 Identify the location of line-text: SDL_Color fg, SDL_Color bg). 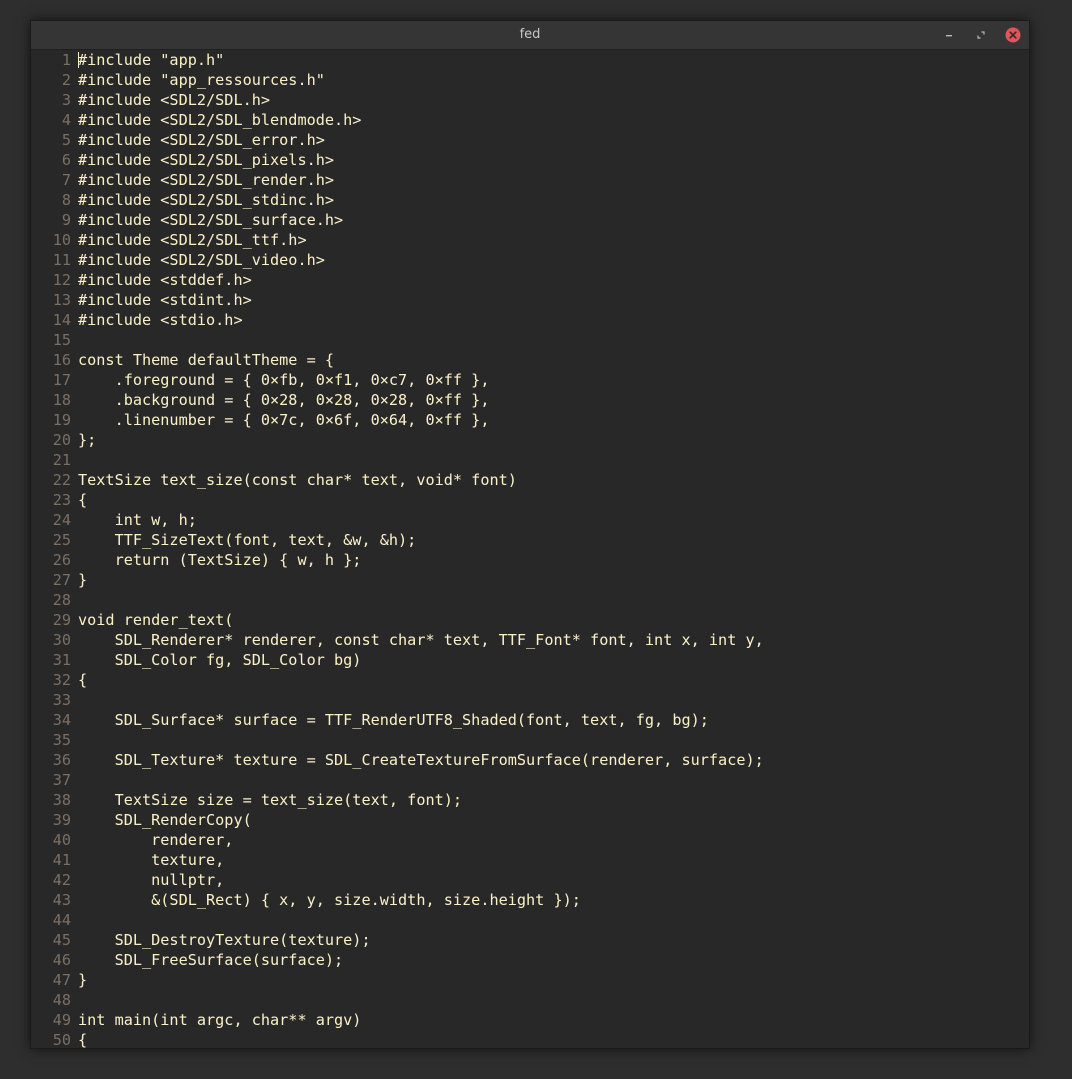
(216, 660).